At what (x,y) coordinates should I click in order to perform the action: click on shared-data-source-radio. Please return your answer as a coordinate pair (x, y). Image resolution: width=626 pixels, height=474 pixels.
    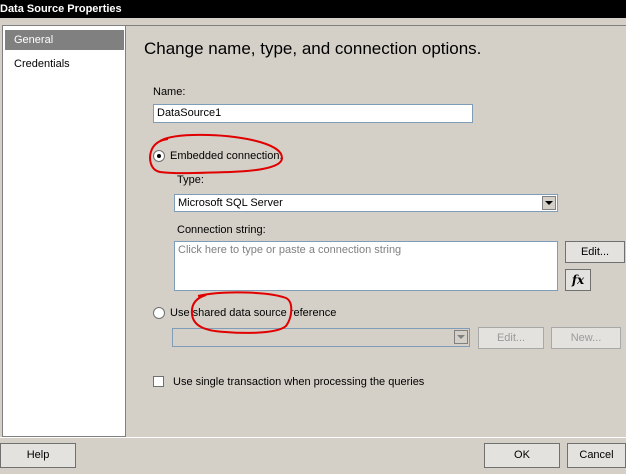
    Looking at the image, I should click on (159, 313).